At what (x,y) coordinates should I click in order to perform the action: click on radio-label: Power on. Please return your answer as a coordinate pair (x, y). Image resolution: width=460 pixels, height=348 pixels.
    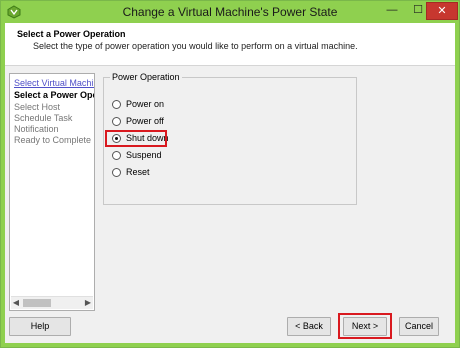
    Looking at the image, I should click on (145, 104).